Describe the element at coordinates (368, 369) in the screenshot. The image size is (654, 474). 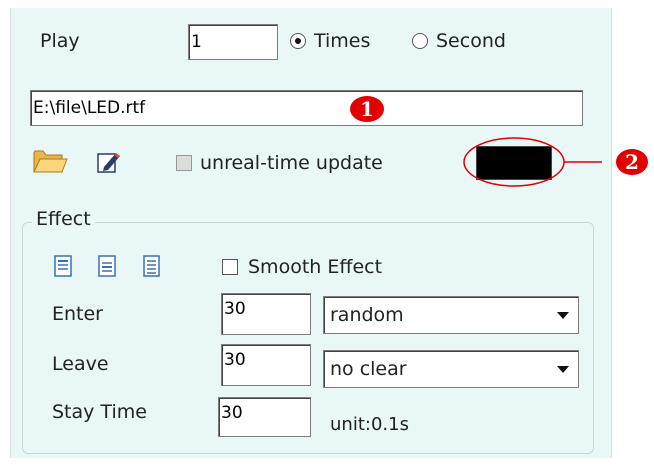
I see `leave-effect-value: no clear` at that location.